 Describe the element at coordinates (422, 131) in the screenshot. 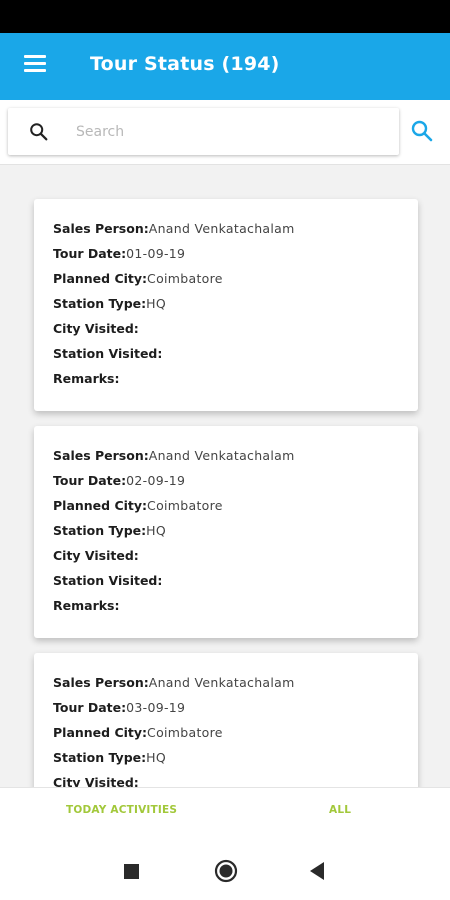

I see `search-action-icon` at that location.